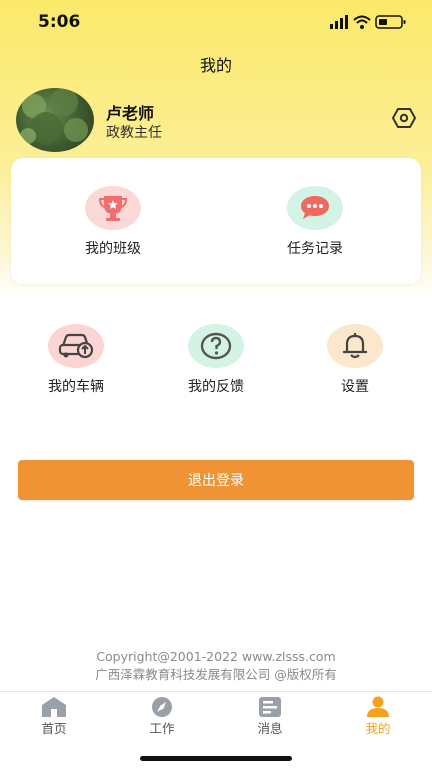 Image resolution: width=432 pixels, height=769 pixels. What do you see at coordinates (76, 387) in the screenshot?
I see `my-vehicle-label: 我的车辆` at bounding box center [76, 387].